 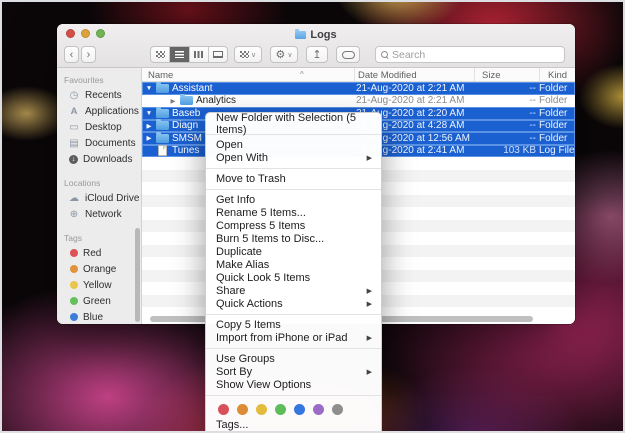 What do you see at coordinates (186, 113) in the screenshot?
I see `file-name: Baseb` at bounding box center [186, 113].